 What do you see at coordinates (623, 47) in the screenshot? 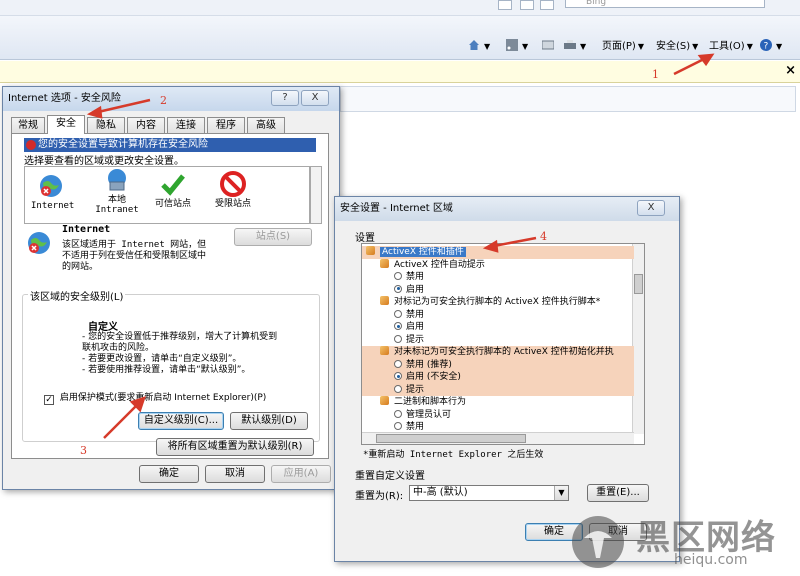
I see `page-menu: 页面(P) ▼` at bounding box center [623, 47].